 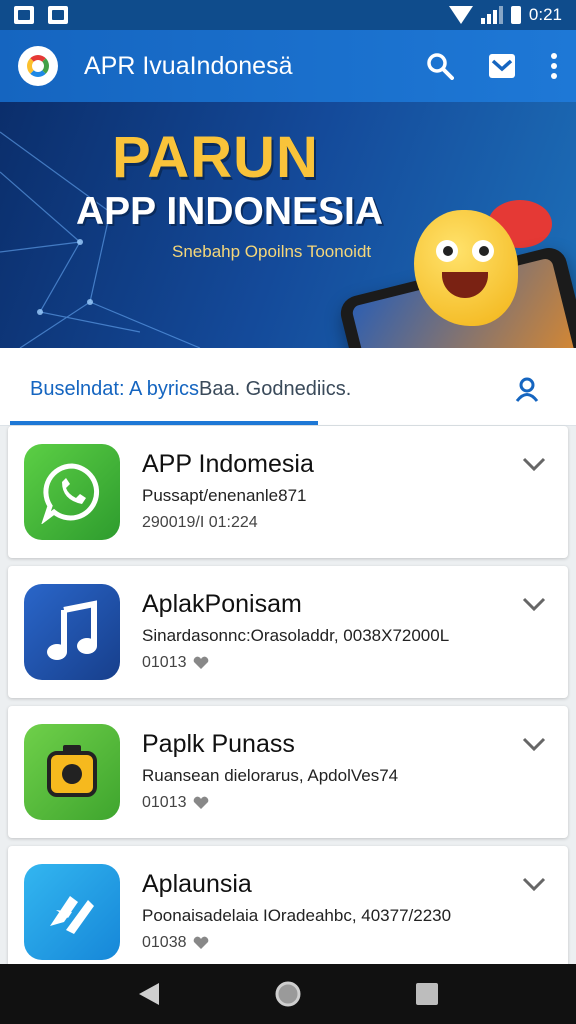 I want to click on app-name: AplakPonisam, so click(x=222, y=604).